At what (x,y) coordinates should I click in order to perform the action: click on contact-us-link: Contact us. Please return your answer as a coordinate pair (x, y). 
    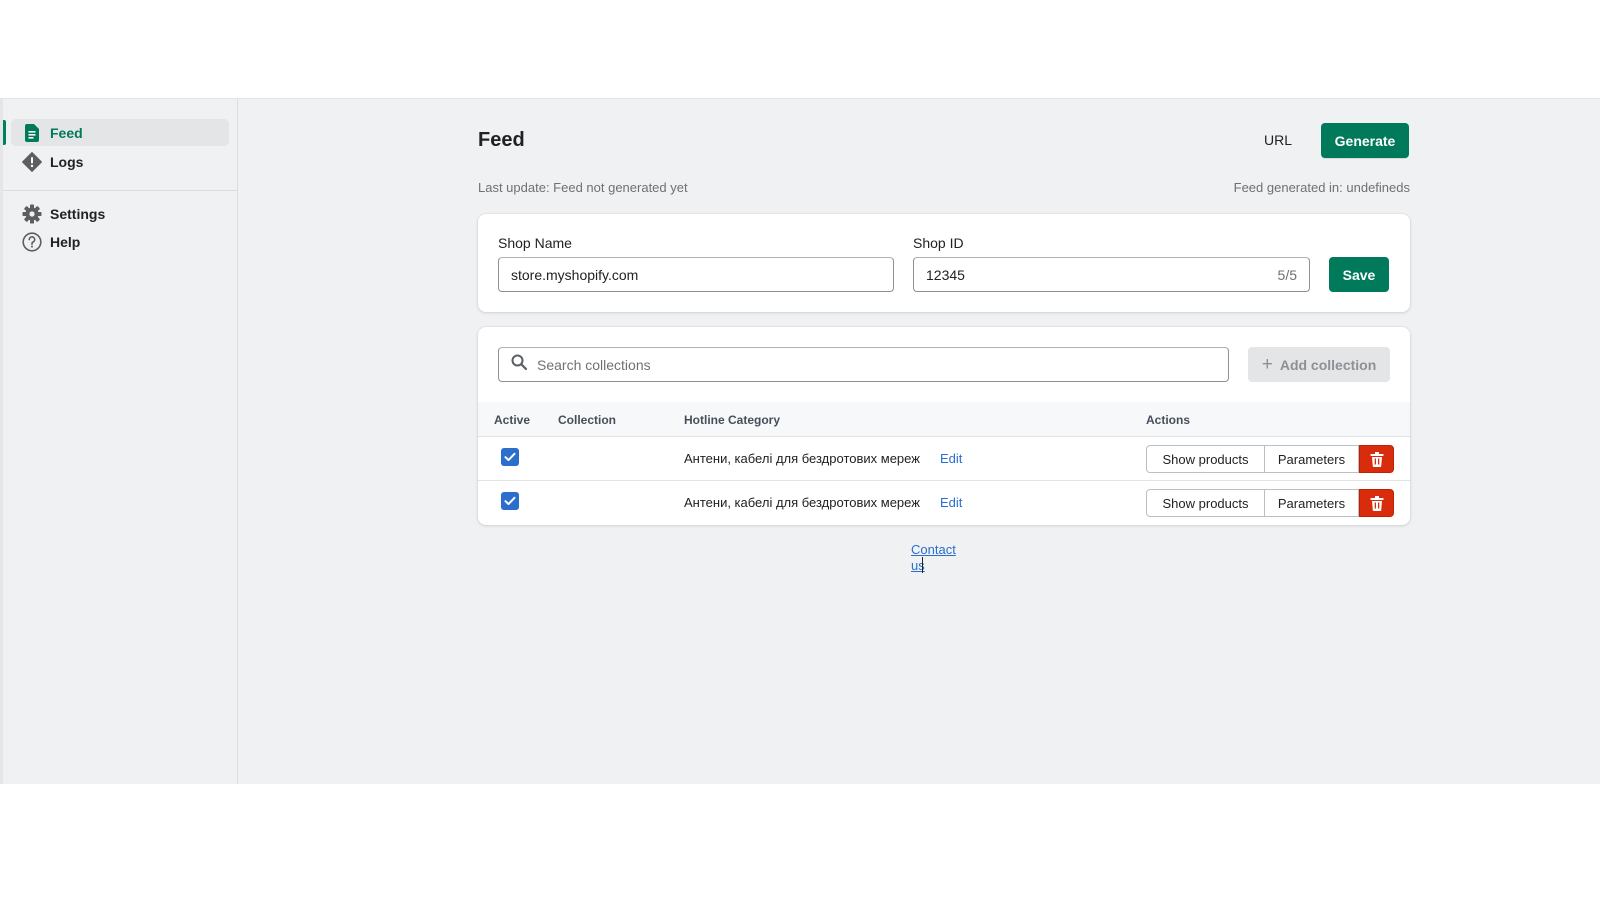
    Looking at the image, I should click on (941, 557).